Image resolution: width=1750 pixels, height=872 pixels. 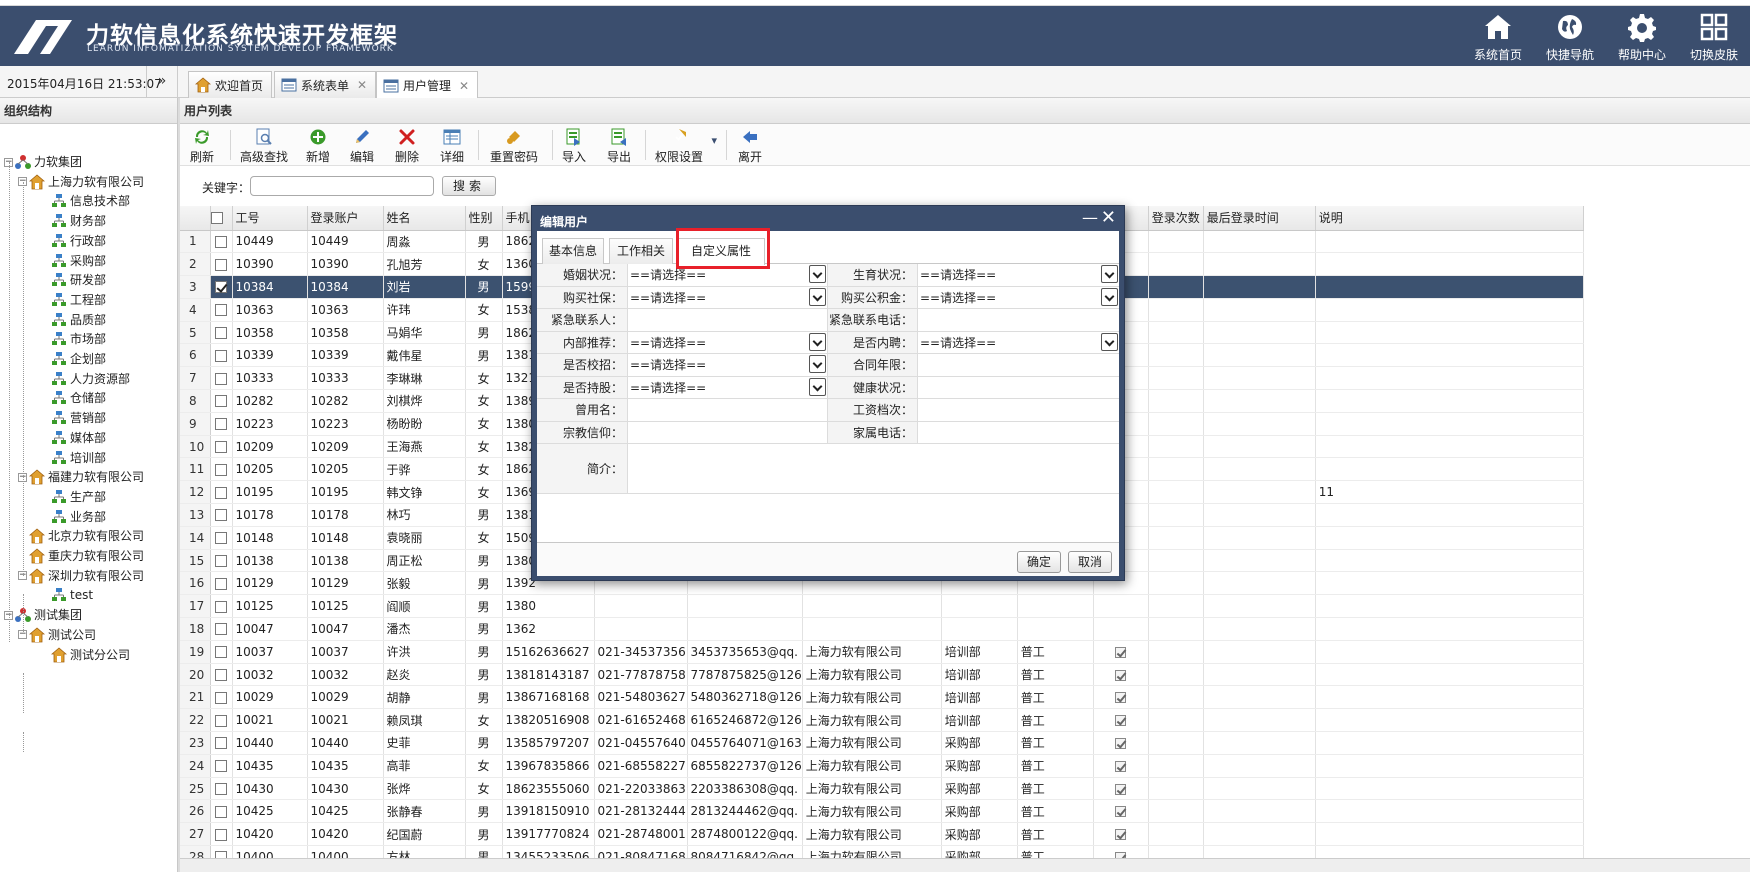 I want to click on toolbar-delete-button: 删除, so click(x=407, y=146).